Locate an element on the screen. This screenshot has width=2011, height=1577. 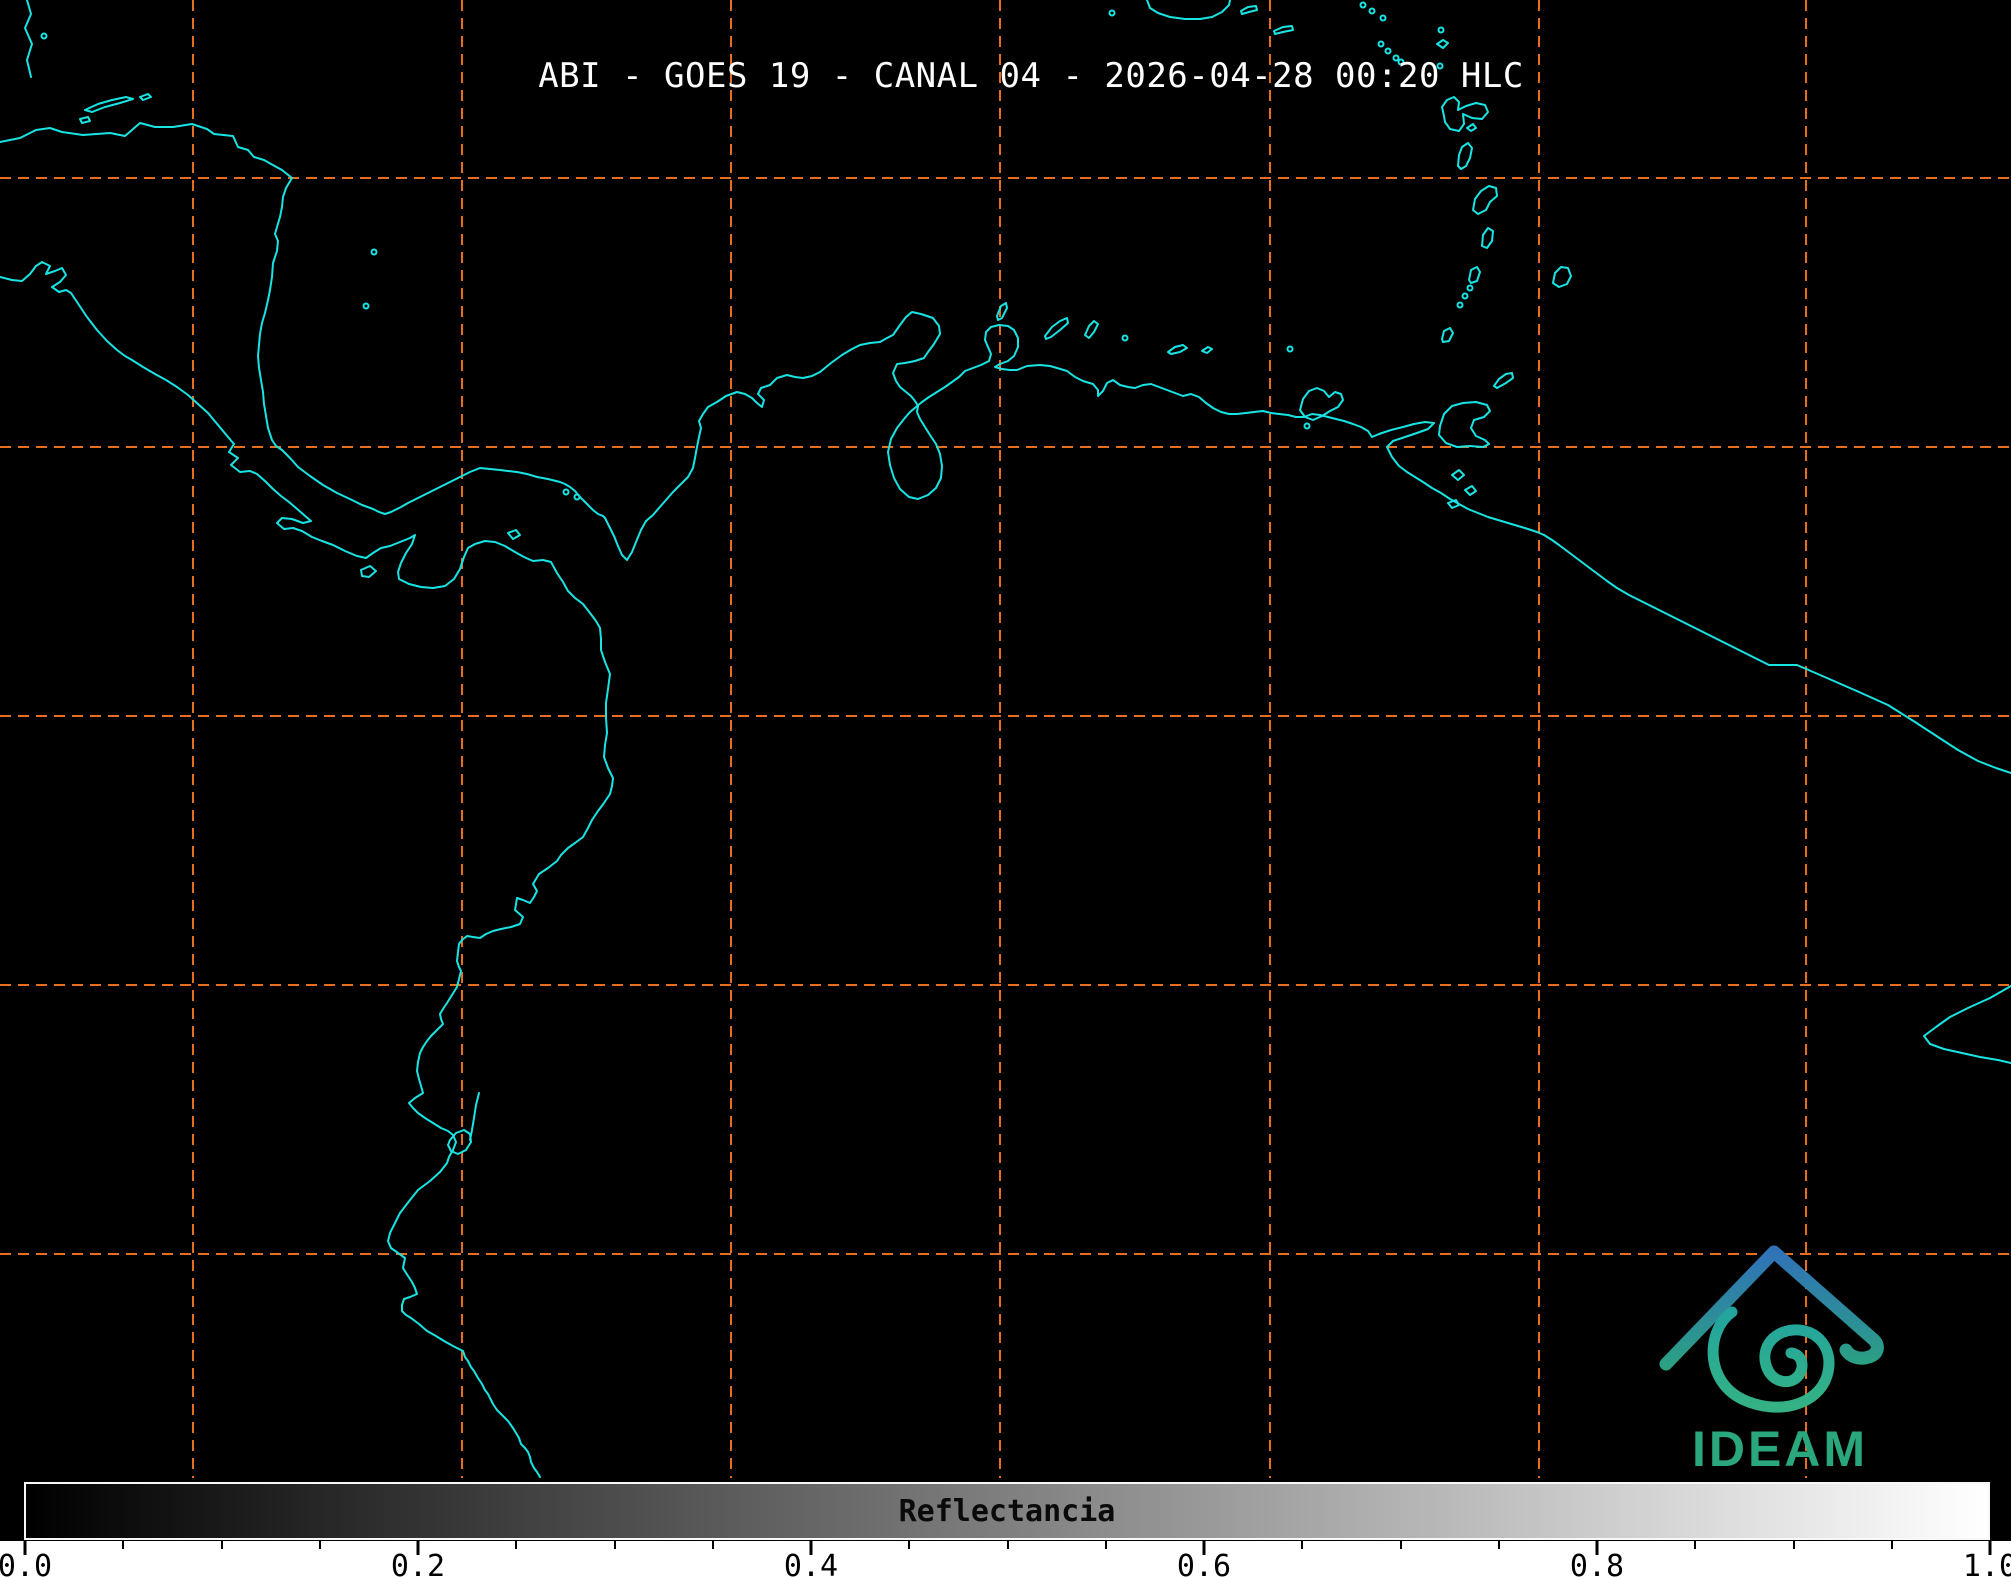
guanaja-island is located at coordinates (145, 97).